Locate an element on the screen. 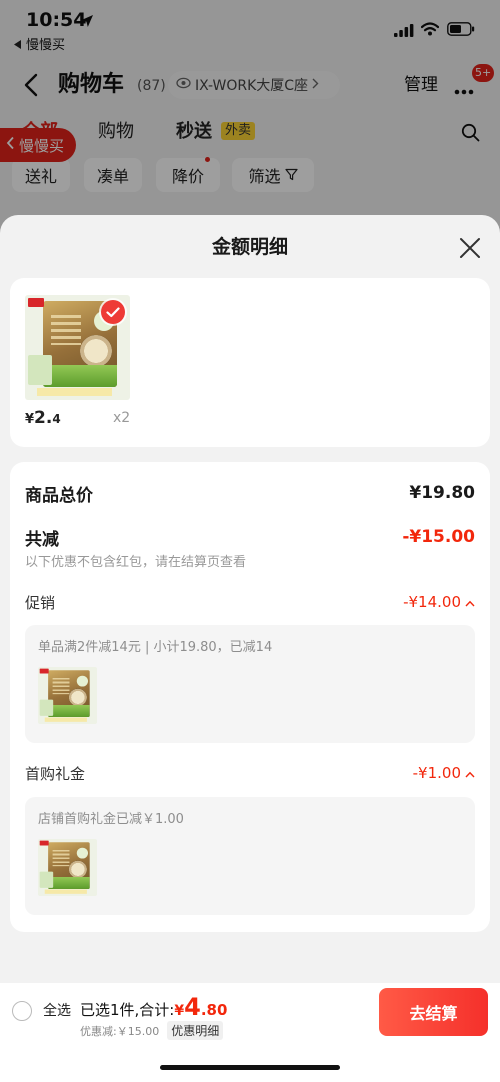 The height and width of the screenshot is (1082, 500). product-quantity: x2 is located at coordinates (122, 418).